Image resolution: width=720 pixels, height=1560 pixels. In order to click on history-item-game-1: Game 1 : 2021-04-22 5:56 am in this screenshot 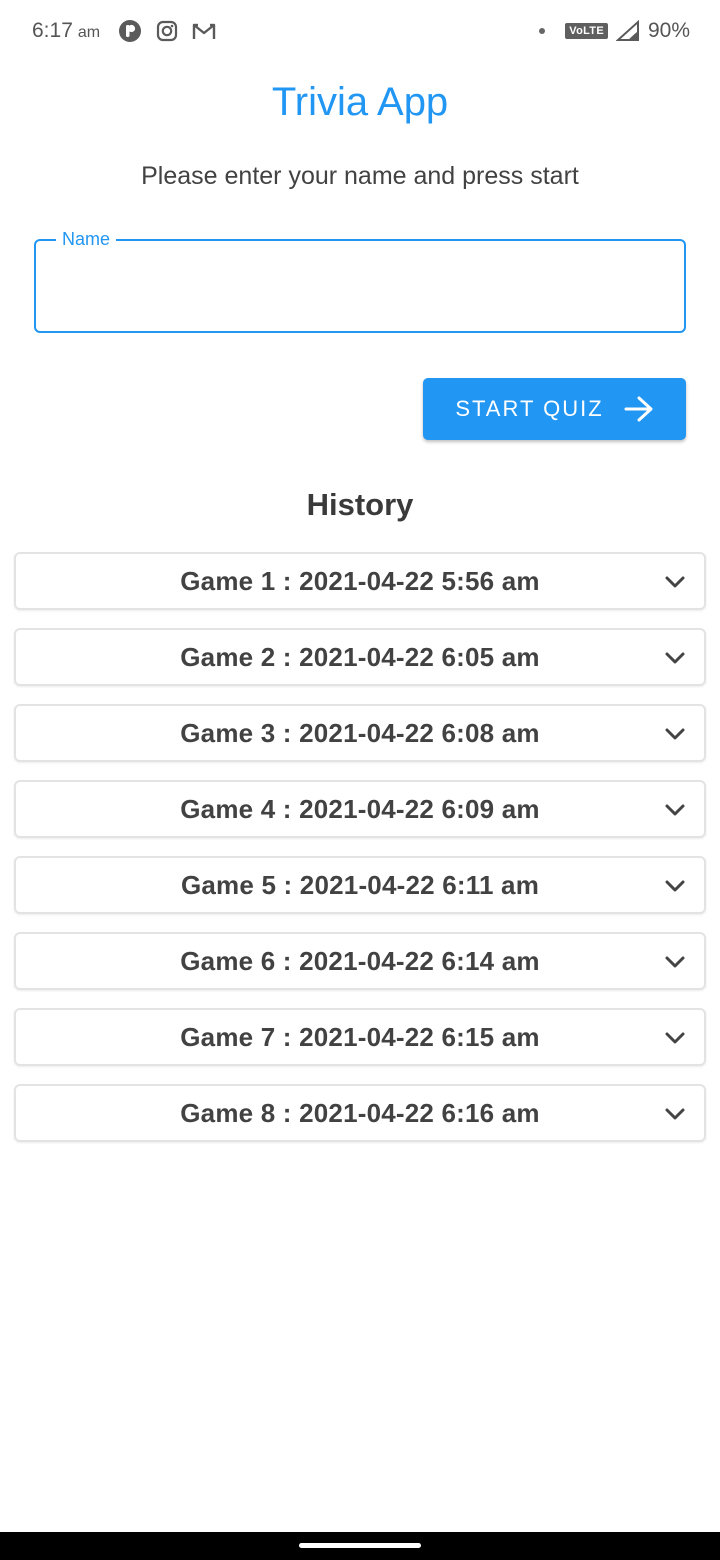, I will do `click(360, 581)`.